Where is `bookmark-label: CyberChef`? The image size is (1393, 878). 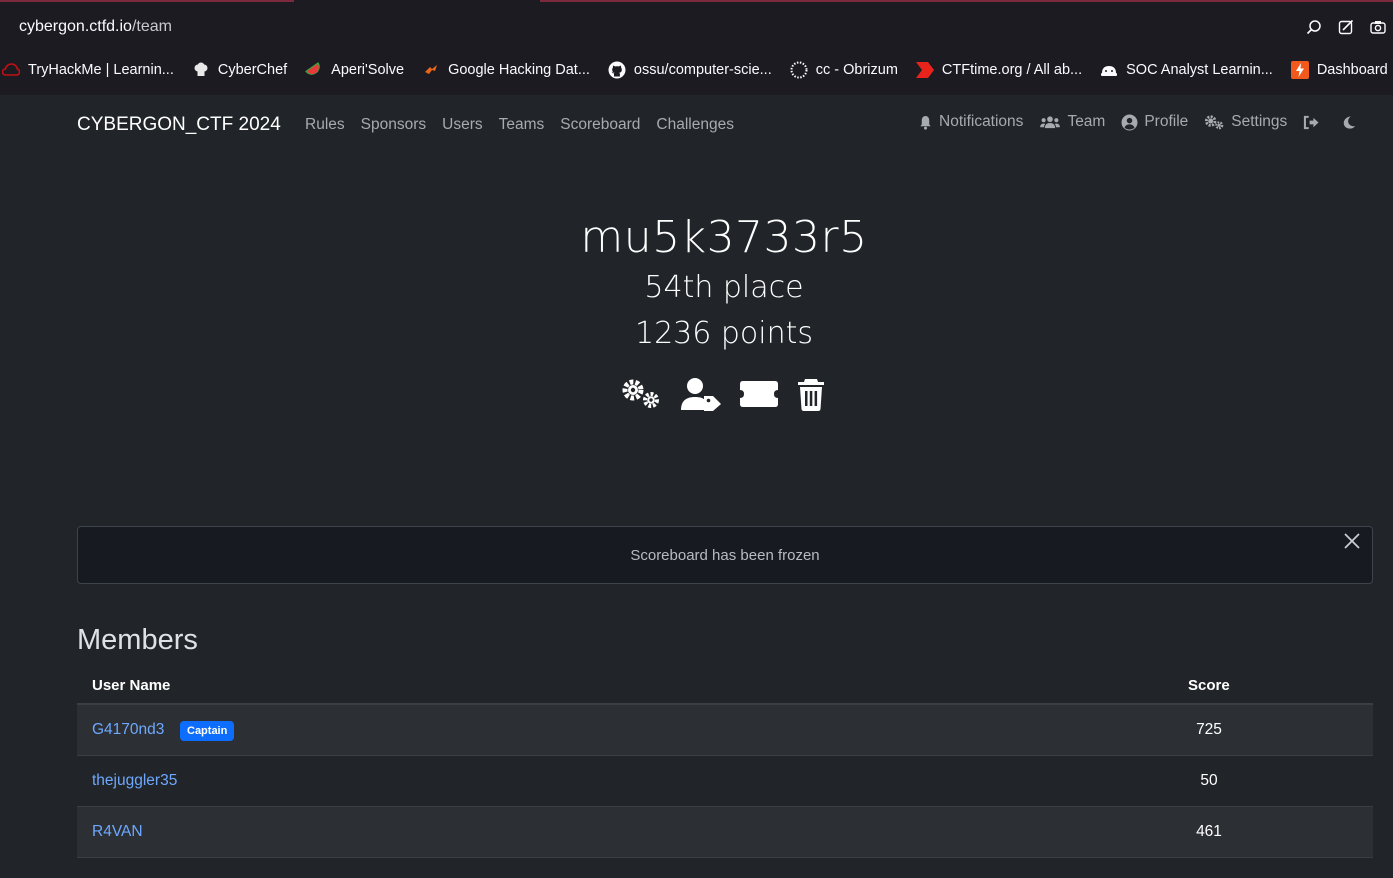 bookmark-label: CyberChef is located at coordinates (252, 70).